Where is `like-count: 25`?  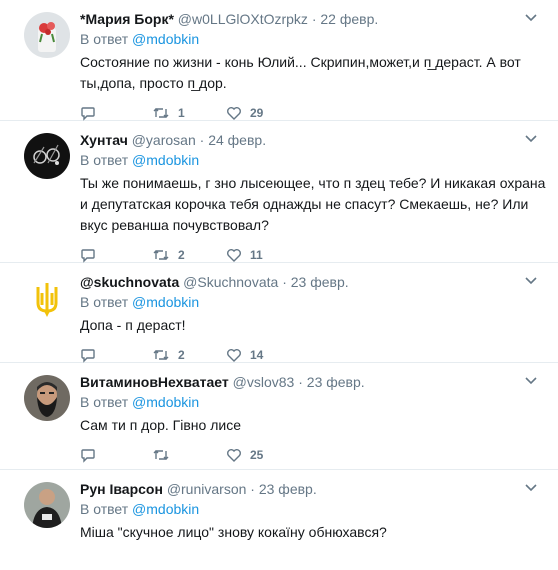
like-count: 25 is located at coordinates (257, 455).